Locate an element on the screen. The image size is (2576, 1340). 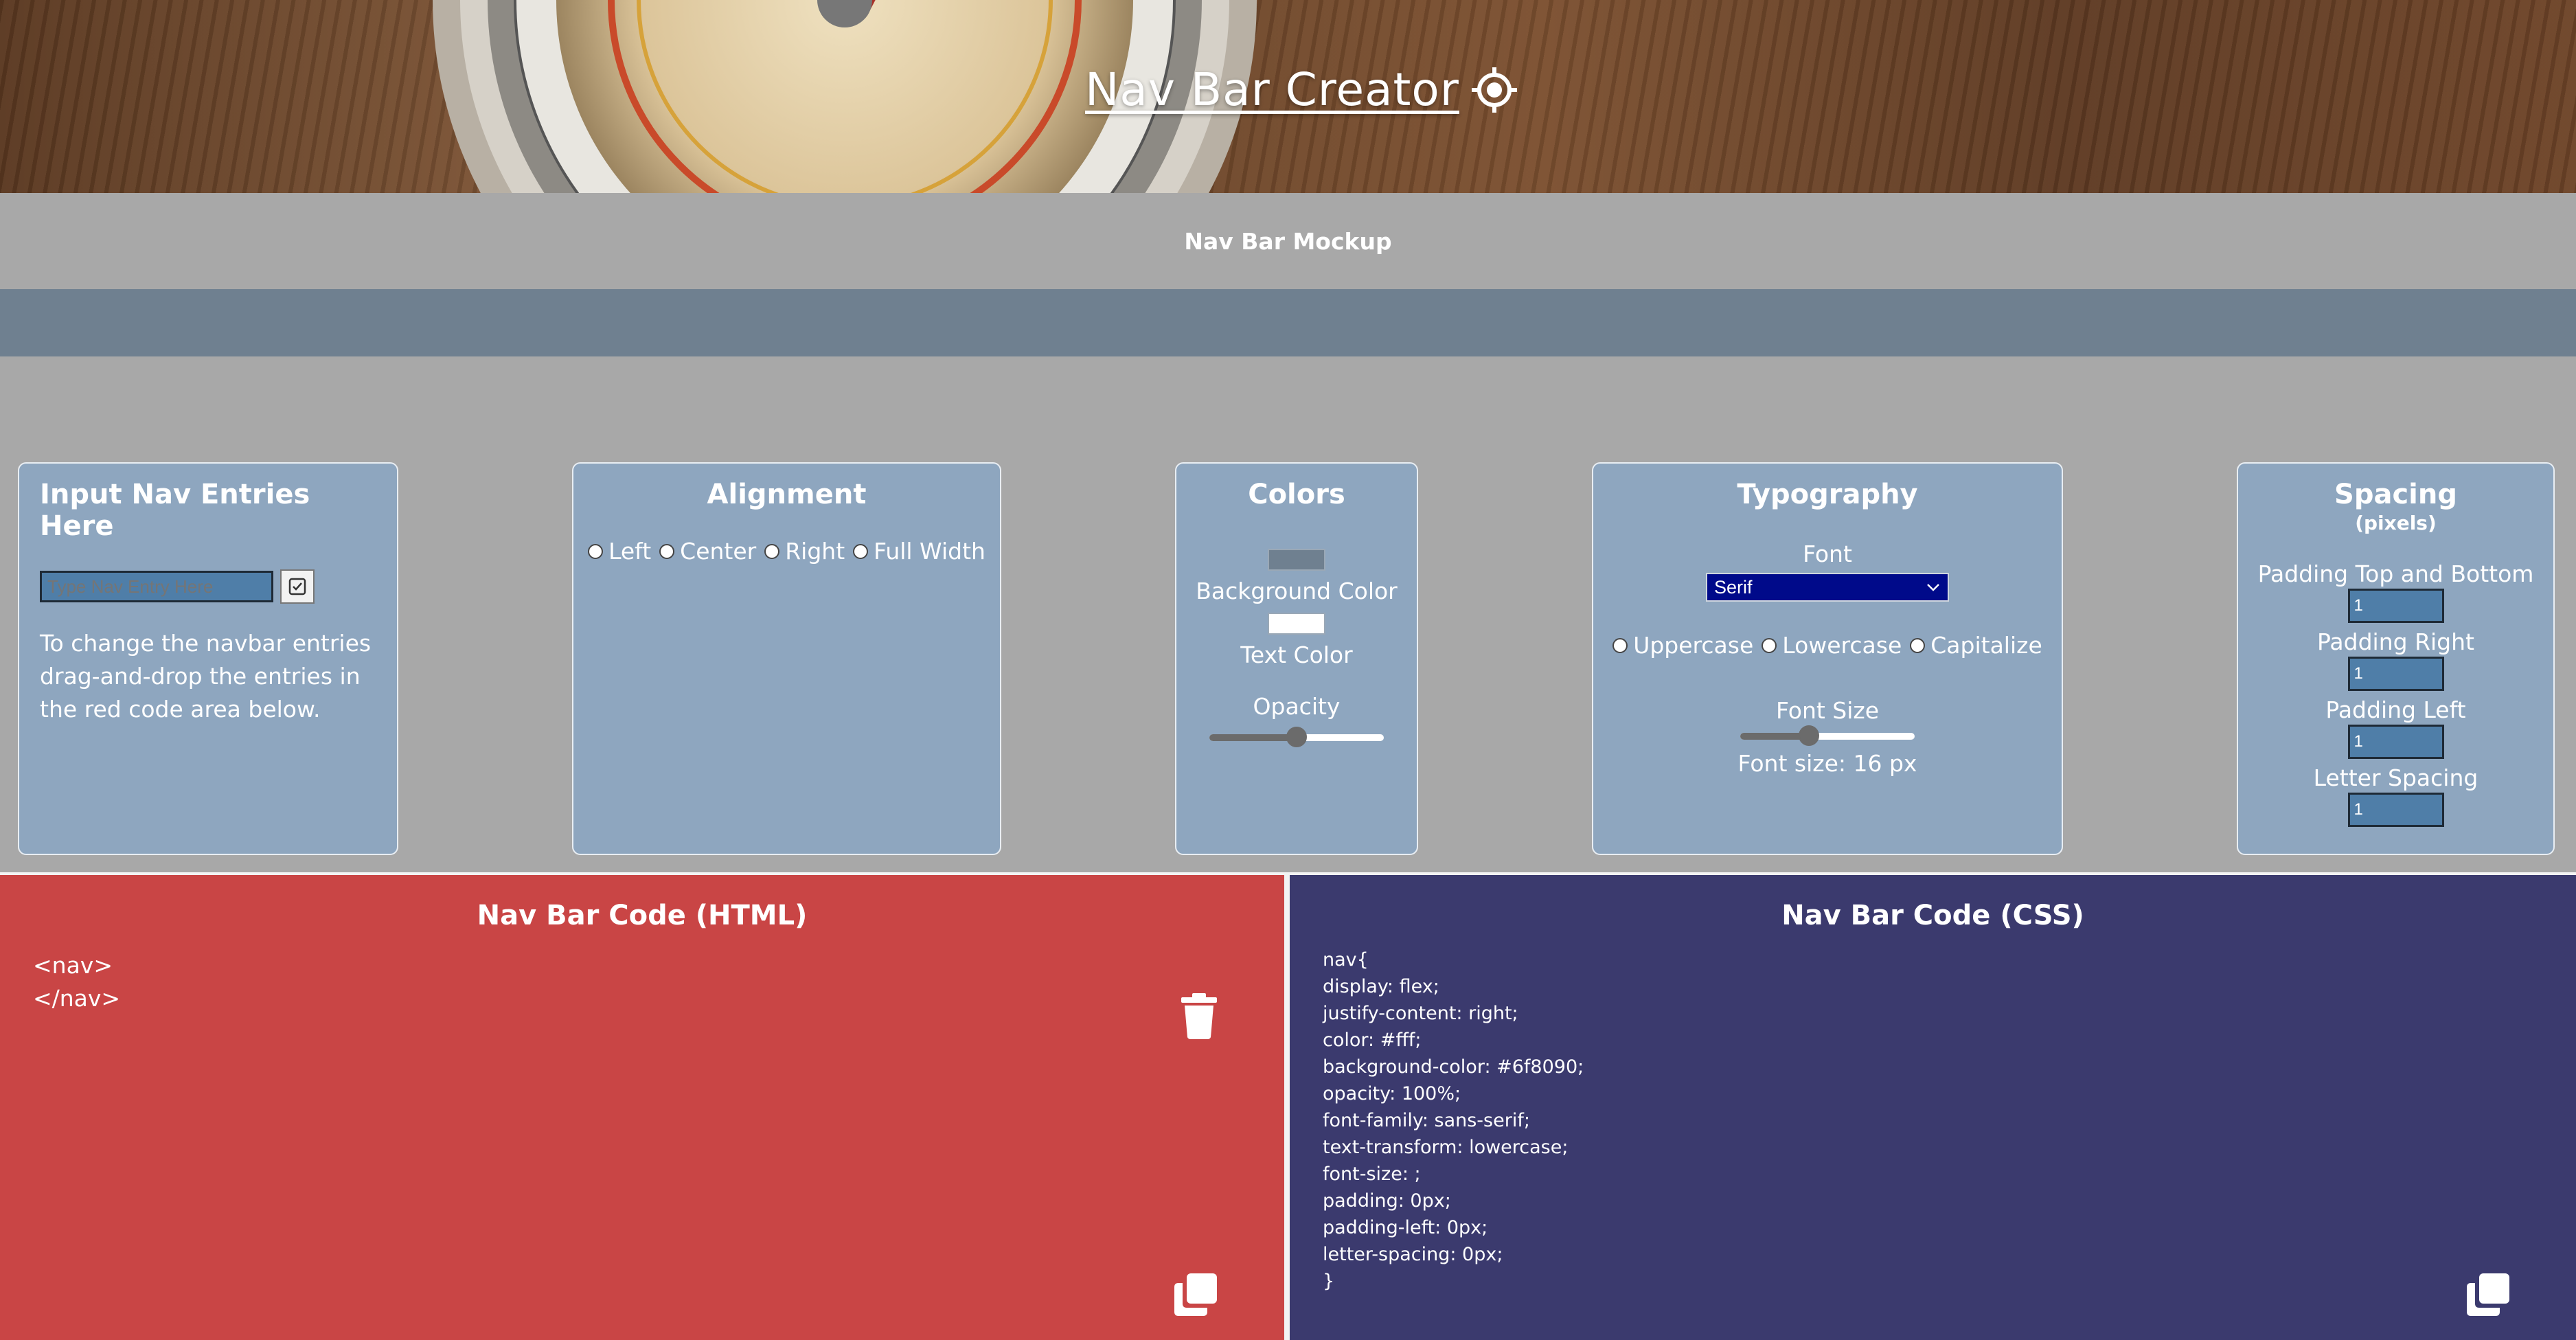
header-banner: Nav Bar Creator is located at coordinates (1288, 96).